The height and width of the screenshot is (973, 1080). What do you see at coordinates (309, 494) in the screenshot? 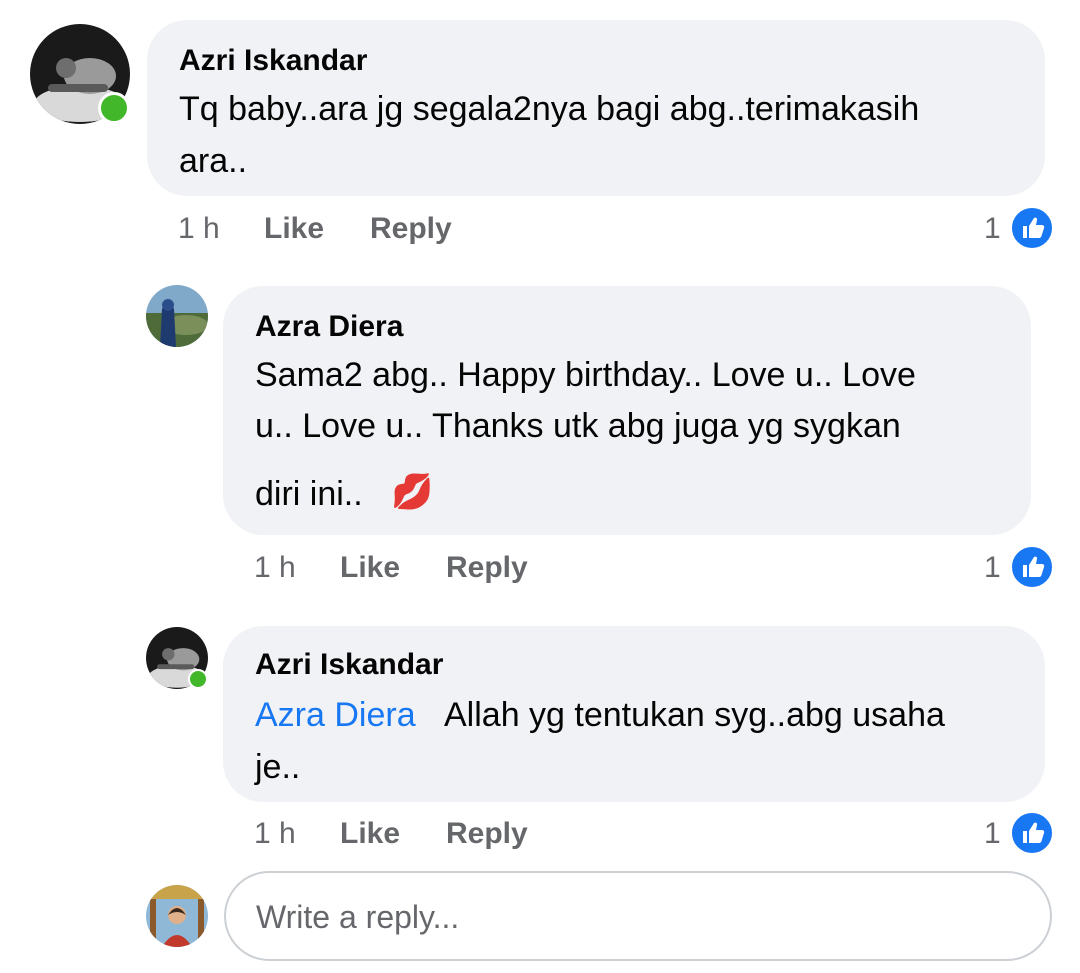
I see `comment-text-line: diri ini..` at bounding box center [309, 494].